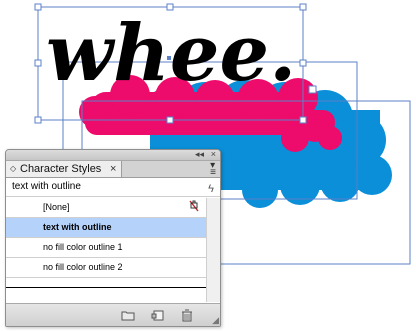  Describe the element at coordinates (312, 89) in the screenshot. I see `in-port-handle` at that location.